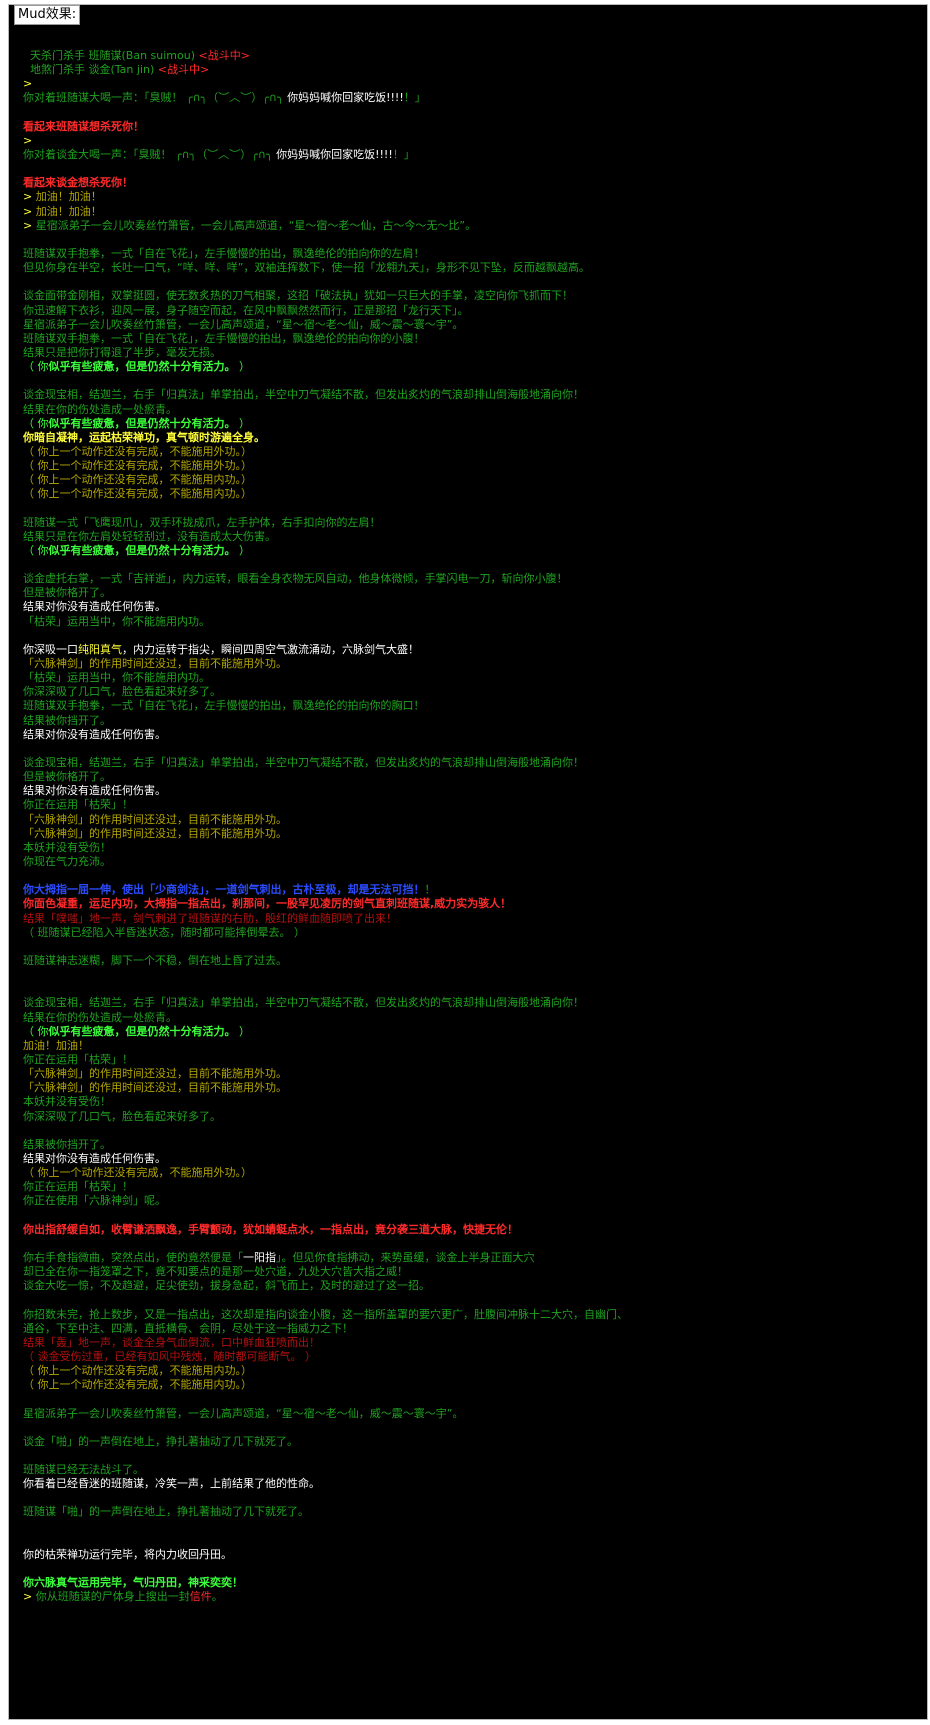  What do you see at coordinates (150, 154) in the screenshot?
I see `log-segment: 你对着谈金大喝一声：「臭贼！ ╭∩╮（︶︿︶）╭∩╮` at bounding box center [150, 154].